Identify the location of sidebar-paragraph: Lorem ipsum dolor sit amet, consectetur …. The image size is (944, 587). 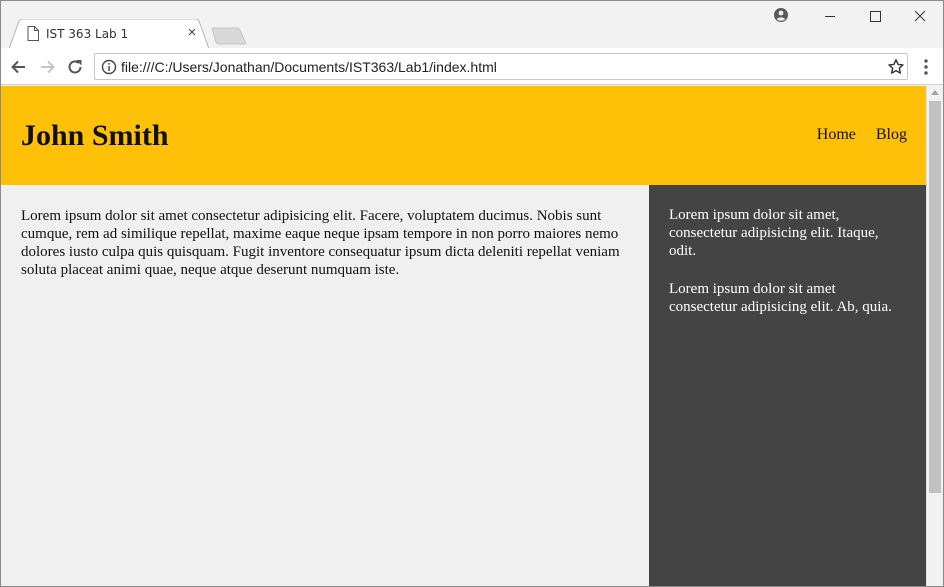
(774, 233).